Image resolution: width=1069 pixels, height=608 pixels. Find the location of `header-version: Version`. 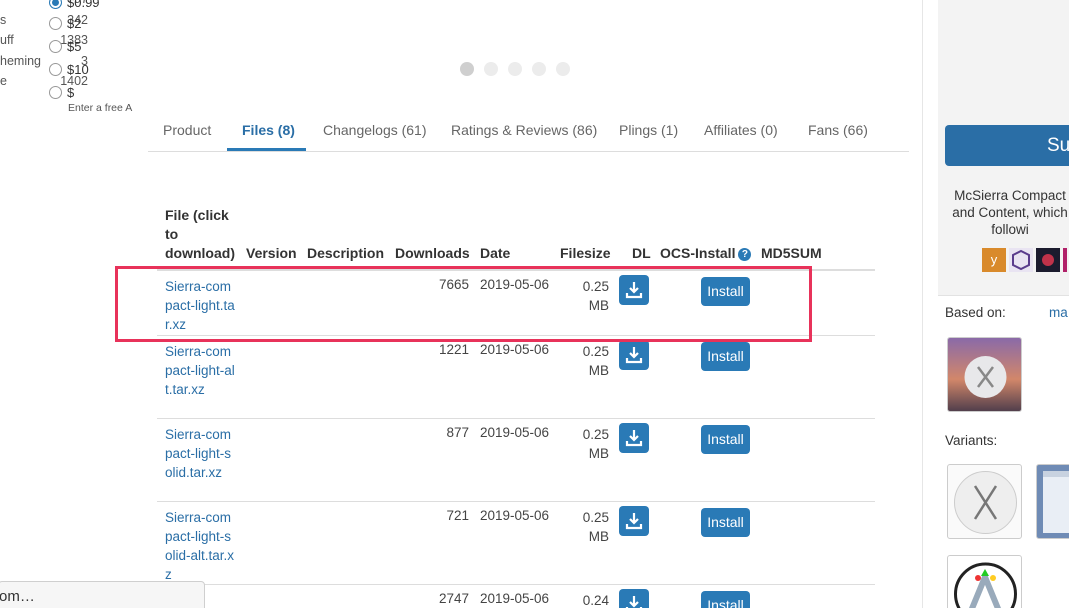

header-version: Version is located at coordinates (271, 253).